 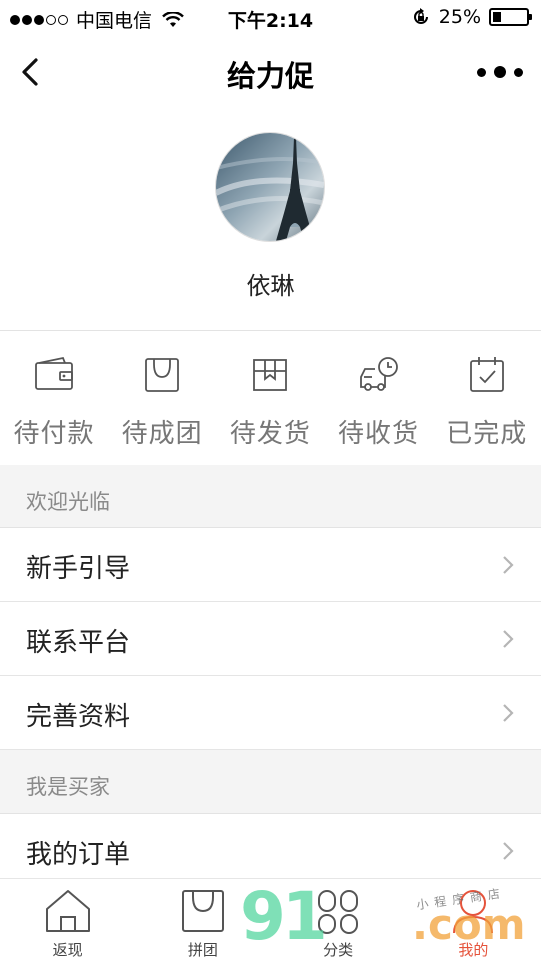 I want to click on page-title: 给力促, so click(x=270, y=76).